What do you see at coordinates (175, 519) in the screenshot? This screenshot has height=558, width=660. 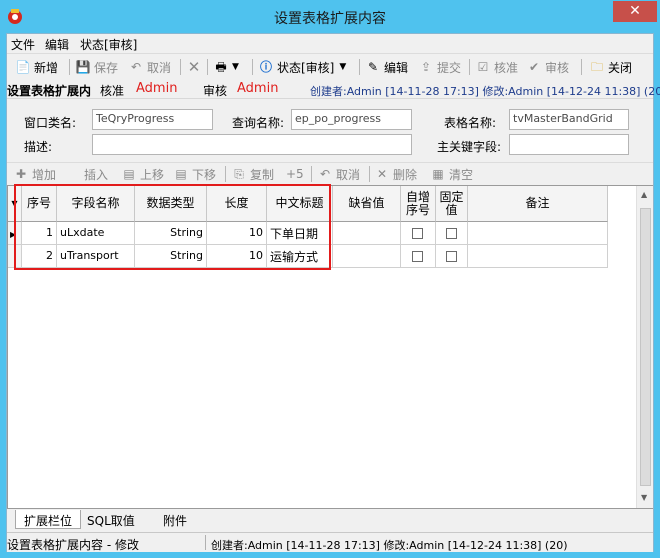 I see `tab-attachment: 附件` at bounding box center [175, 519].